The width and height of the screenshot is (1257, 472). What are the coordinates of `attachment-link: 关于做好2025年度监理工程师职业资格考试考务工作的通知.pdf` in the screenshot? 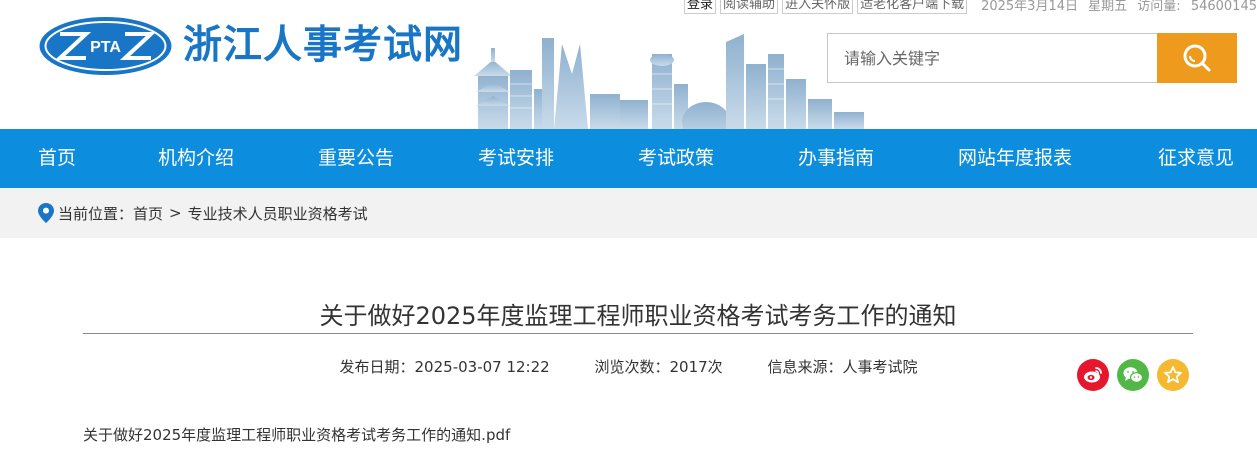 It's located at (296, 434).